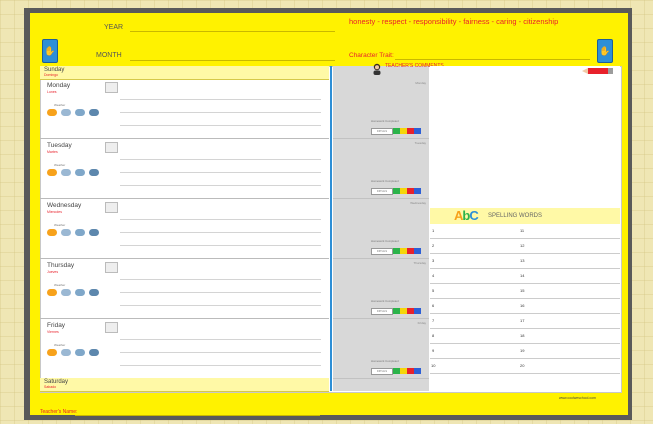 This screenshot has height=424, width=653. I want to click on spelling-number: 18, so click(522, 335).